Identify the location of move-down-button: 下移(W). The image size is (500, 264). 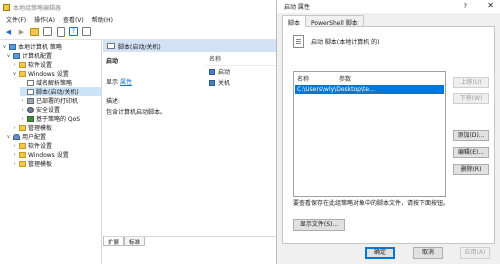
(471, 98).